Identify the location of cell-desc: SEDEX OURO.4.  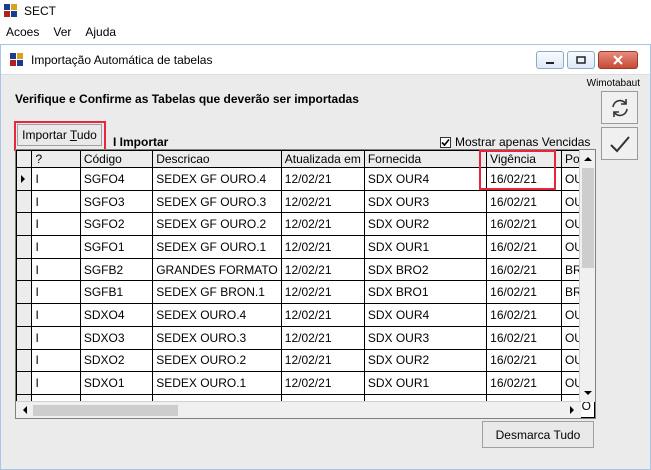
(217, 315).